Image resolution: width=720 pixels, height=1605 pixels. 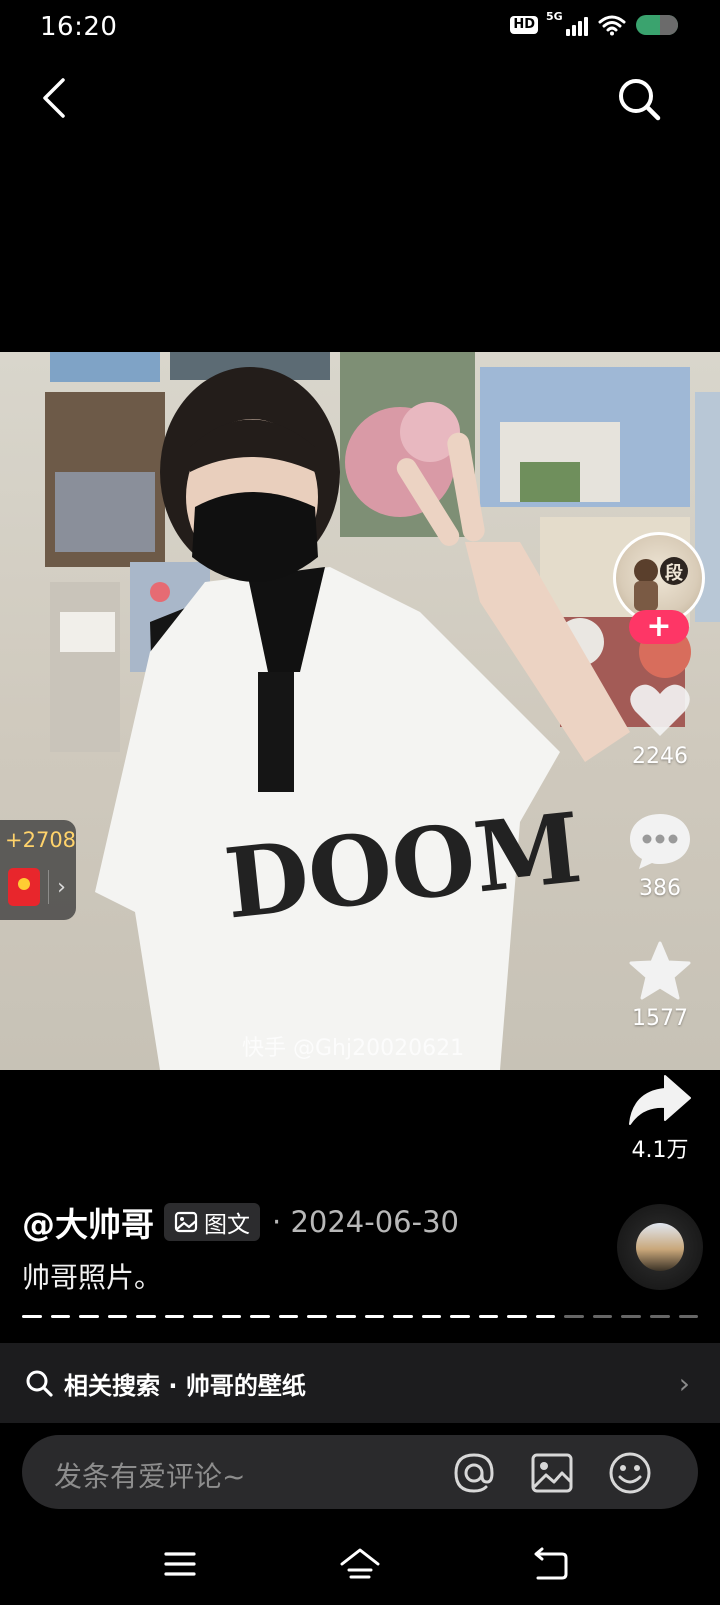 What do you see at coordinates (353, 1048) in the screenshot?
I see `photo-watermark: 快手 @Ghj20020621` at bounding box center [353, 1048].